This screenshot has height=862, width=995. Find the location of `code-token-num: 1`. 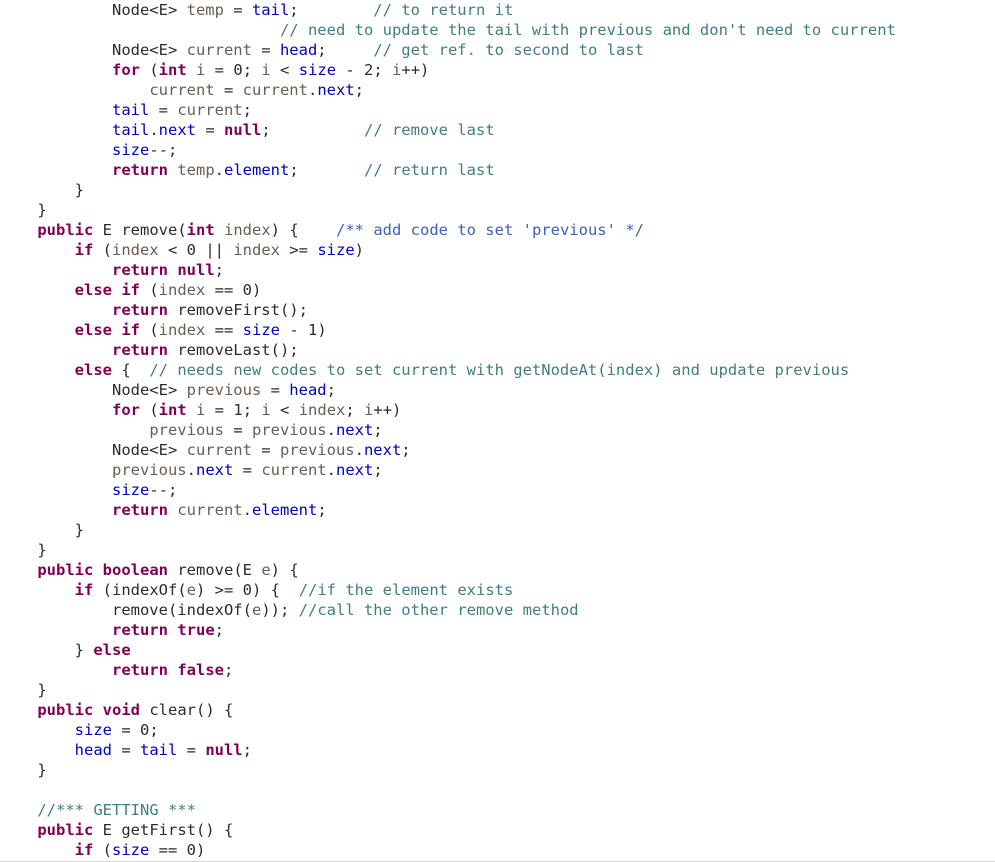

code-token-num: 1 is located at coordinates (238, 410).